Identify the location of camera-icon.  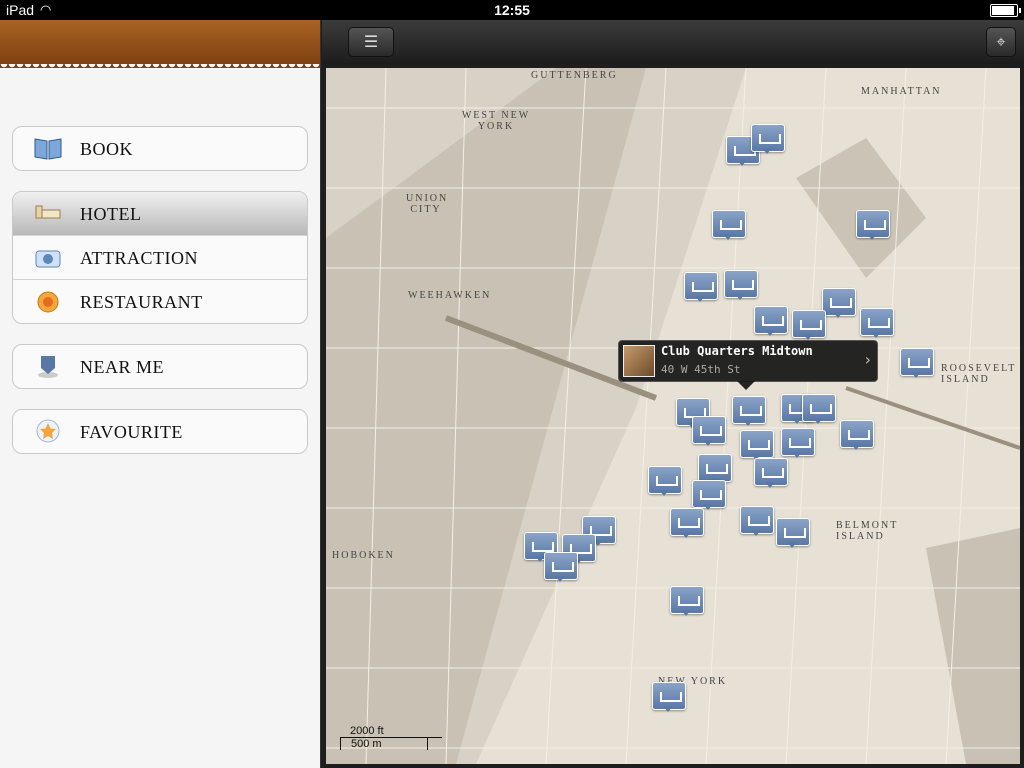
(48, 257).